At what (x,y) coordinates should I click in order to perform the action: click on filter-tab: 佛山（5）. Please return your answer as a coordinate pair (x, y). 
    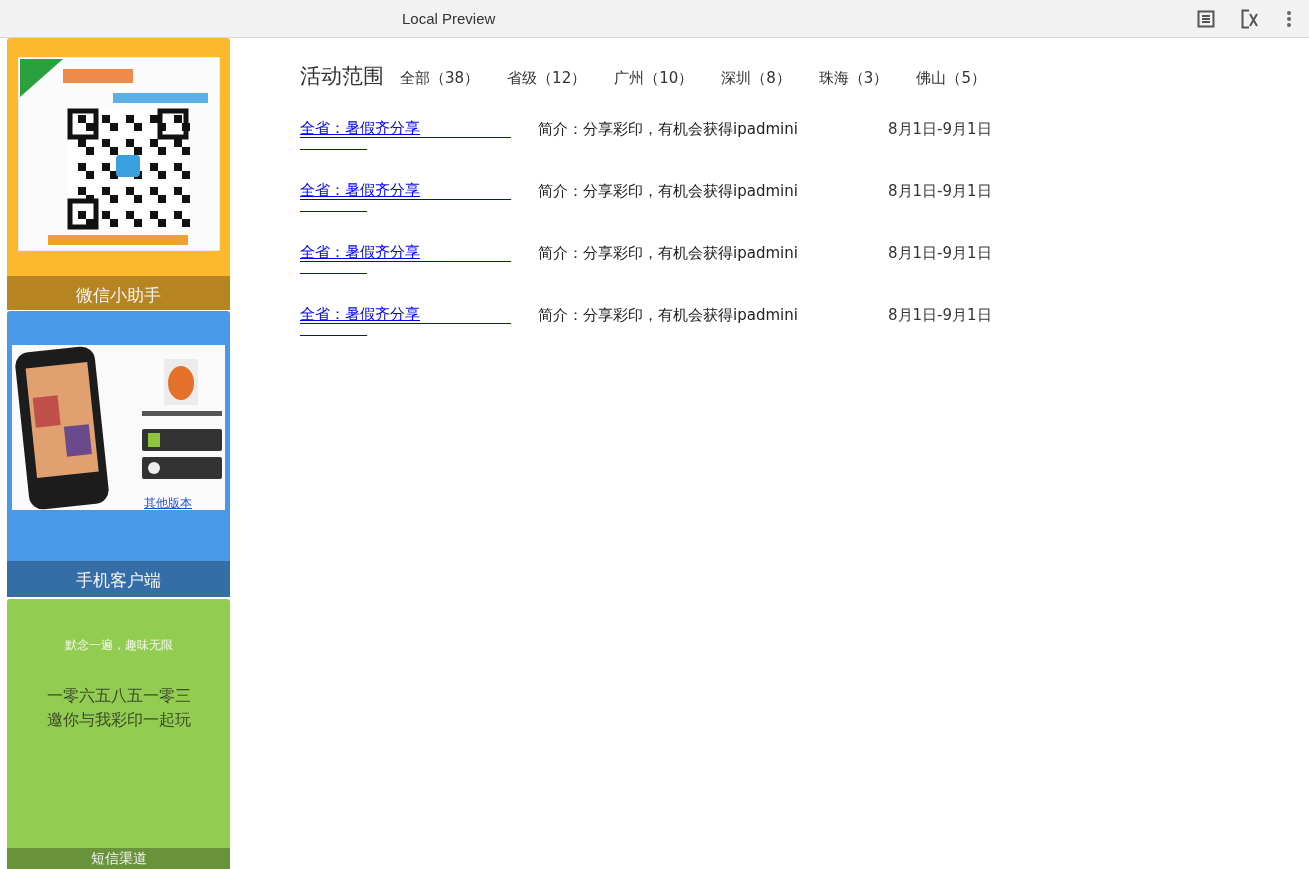
    Looking at the image, I should click on (951, 78).